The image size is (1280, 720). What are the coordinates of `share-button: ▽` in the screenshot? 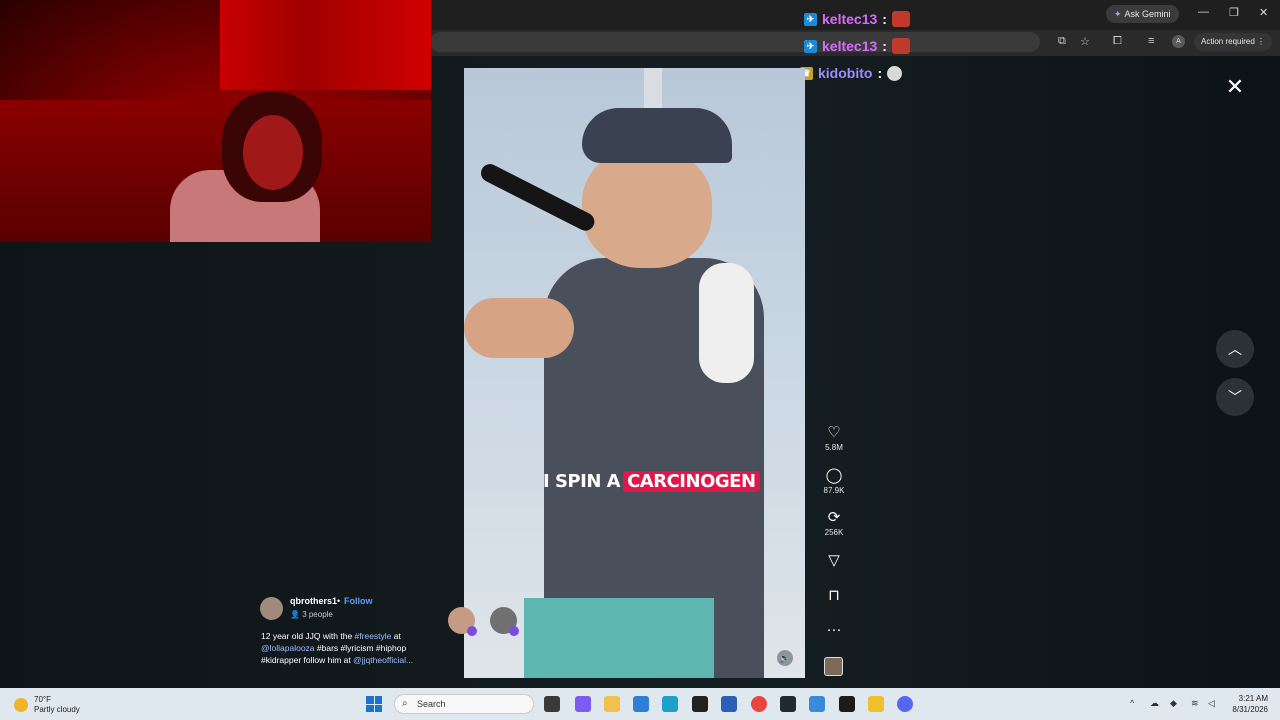 It's located at (834, 561).